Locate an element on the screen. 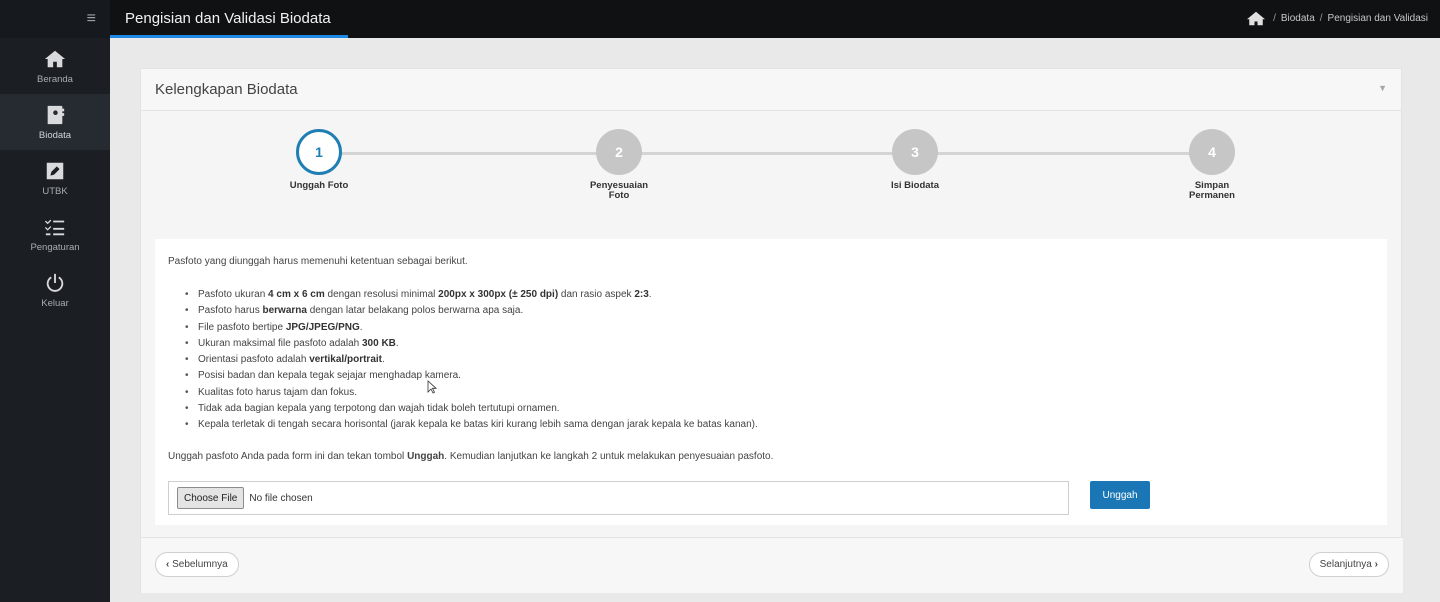 The height and width of the screenshot is (602, 1440). previous-button: ‹ Sebelumnya is located at coordinates (197, 564).